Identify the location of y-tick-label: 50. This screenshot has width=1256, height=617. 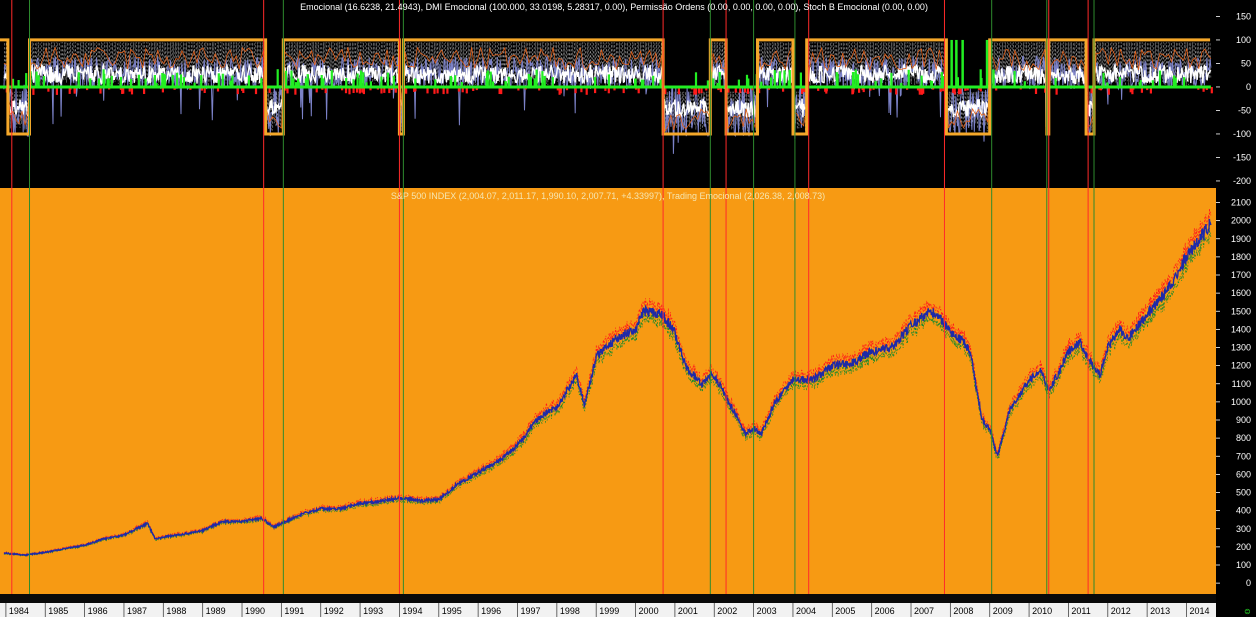
(1246, 63).